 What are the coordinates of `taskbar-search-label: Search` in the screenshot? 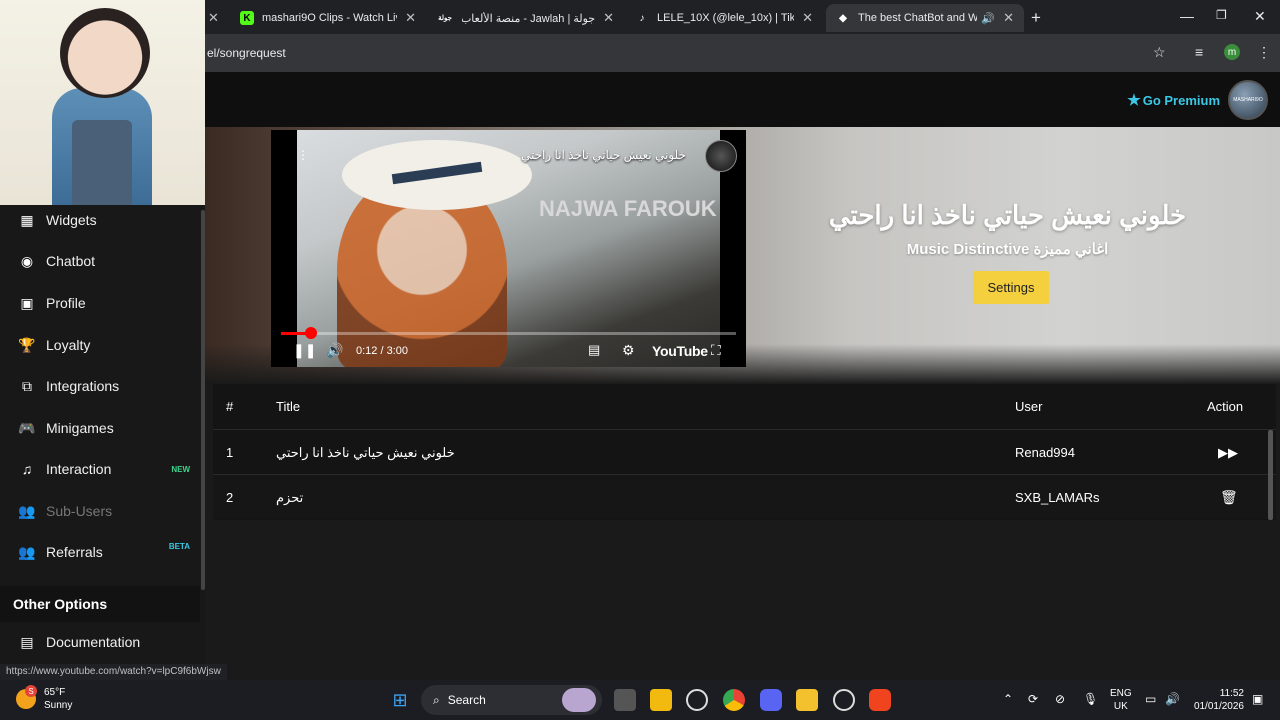 It's located at (466, 700).